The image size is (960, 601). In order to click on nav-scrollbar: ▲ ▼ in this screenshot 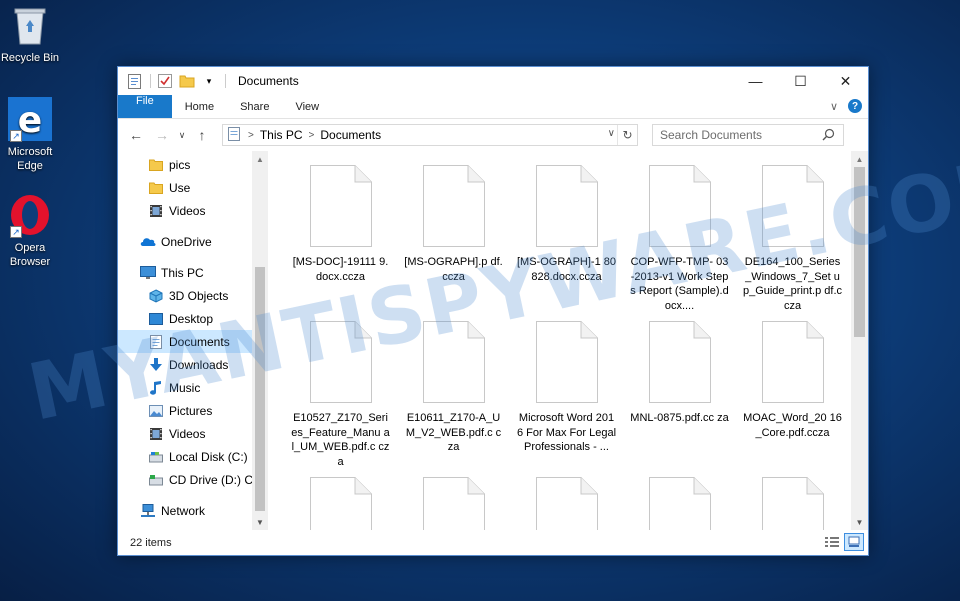, I will do `click(260, 340)`.